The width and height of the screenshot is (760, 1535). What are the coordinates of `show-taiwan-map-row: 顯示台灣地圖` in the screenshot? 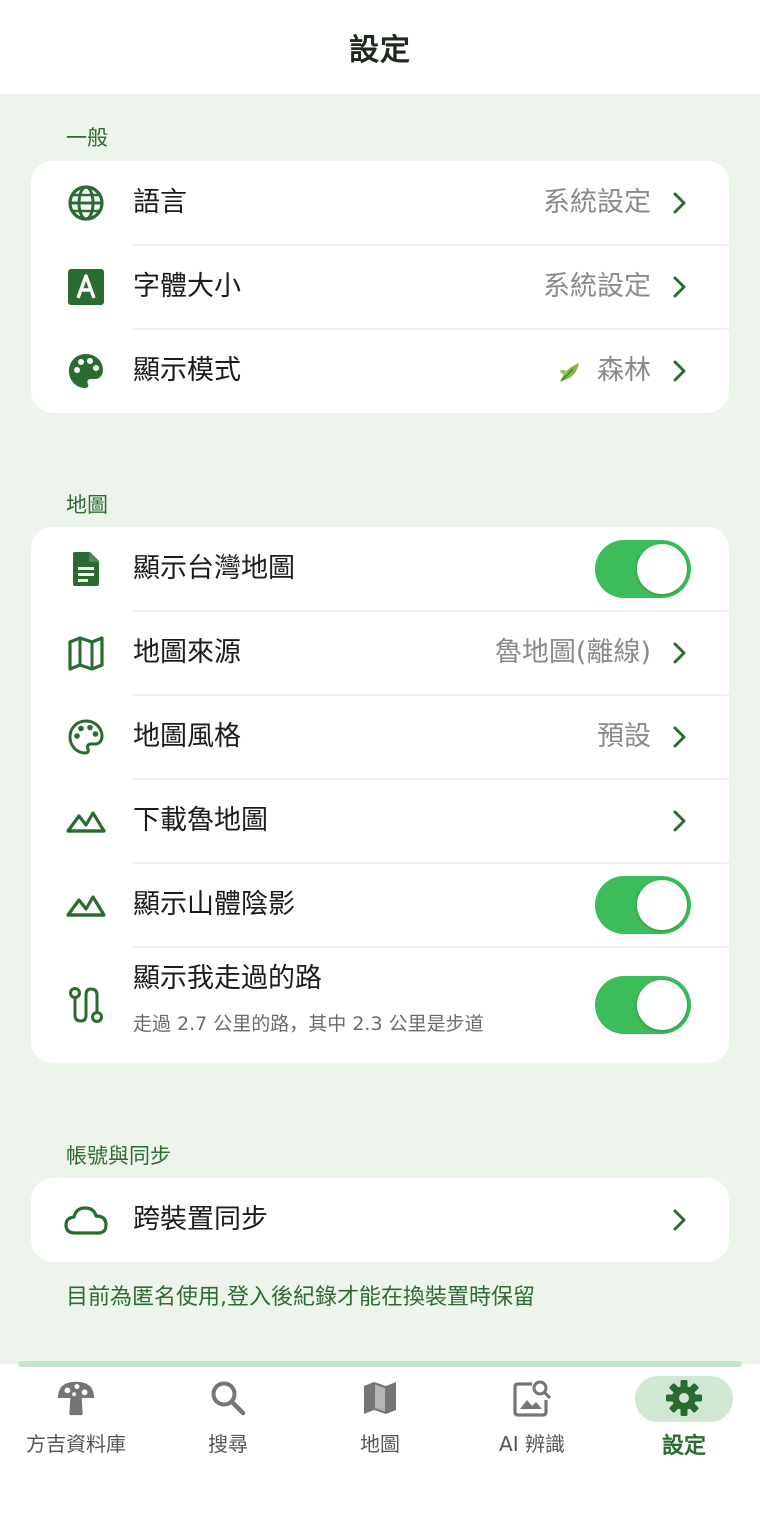 It's located at (380, 569).